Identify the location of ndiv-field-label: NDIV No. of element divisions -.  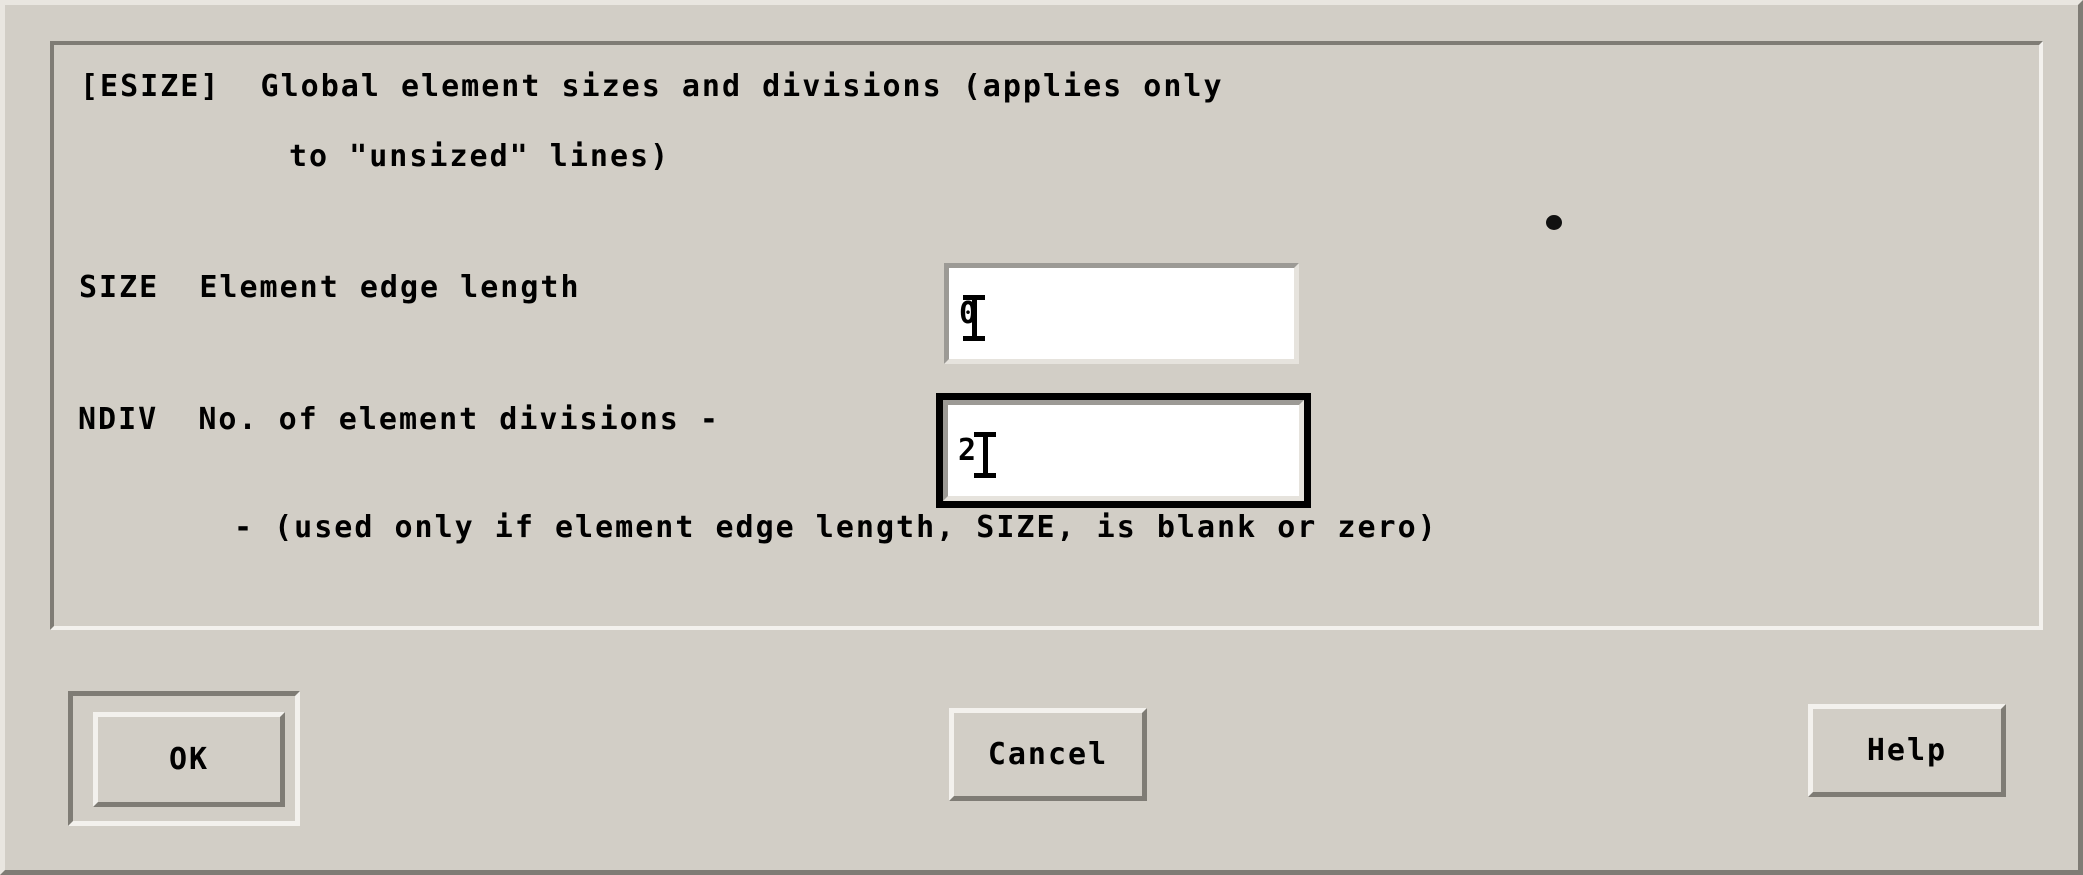
(399, 419).